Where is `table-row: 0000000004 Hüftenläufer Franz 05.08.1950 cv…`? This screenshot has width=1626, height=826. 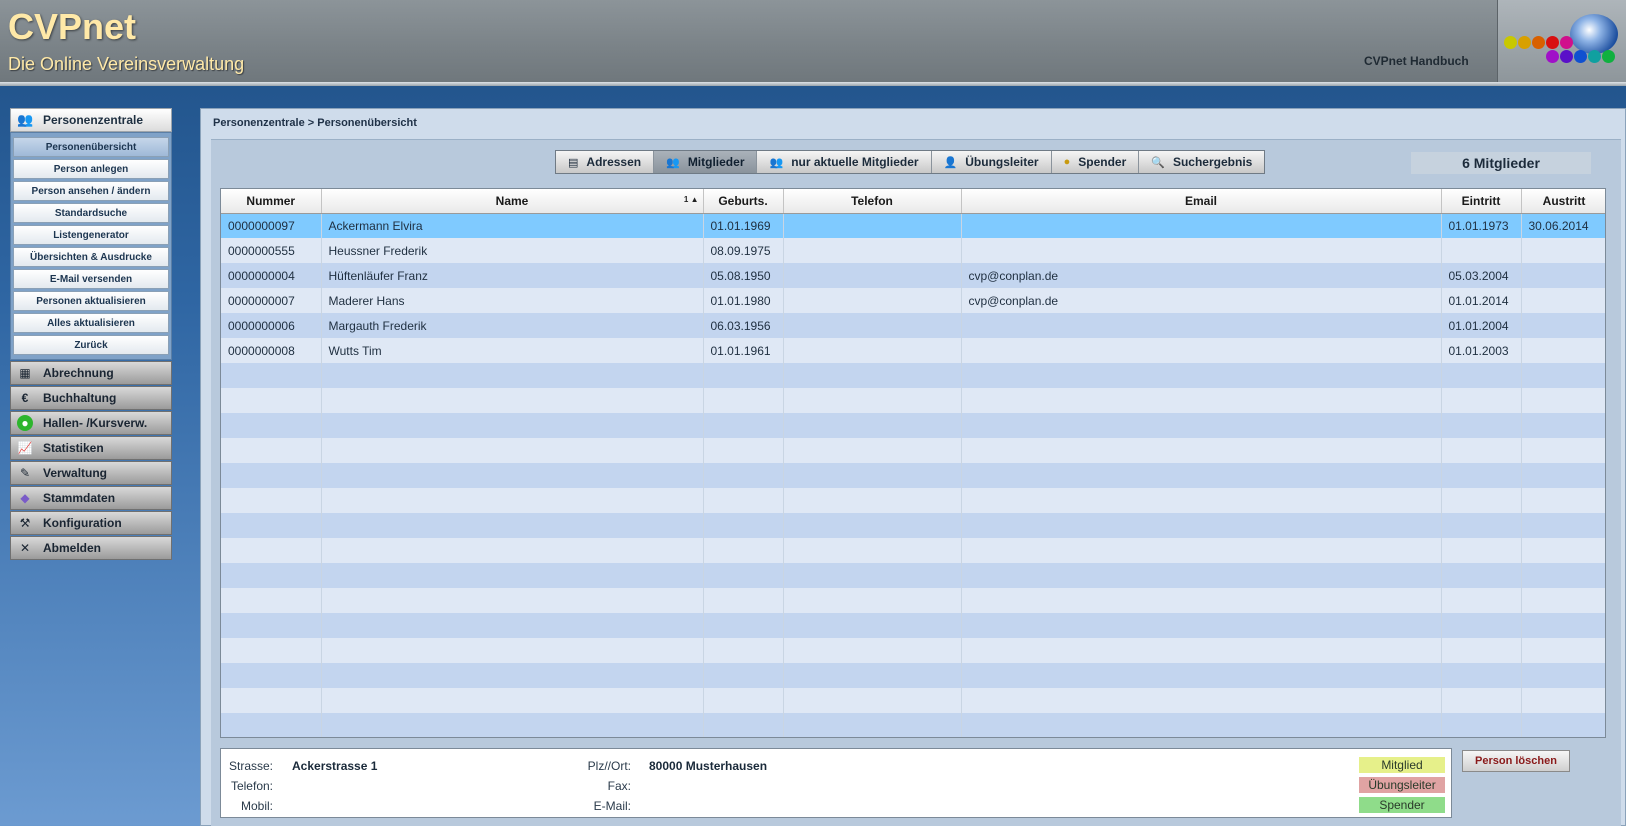
table-row: 0000000004 Hüftenläufer Franz 05.08.1950 cv… is located at coordinates (913, 275).